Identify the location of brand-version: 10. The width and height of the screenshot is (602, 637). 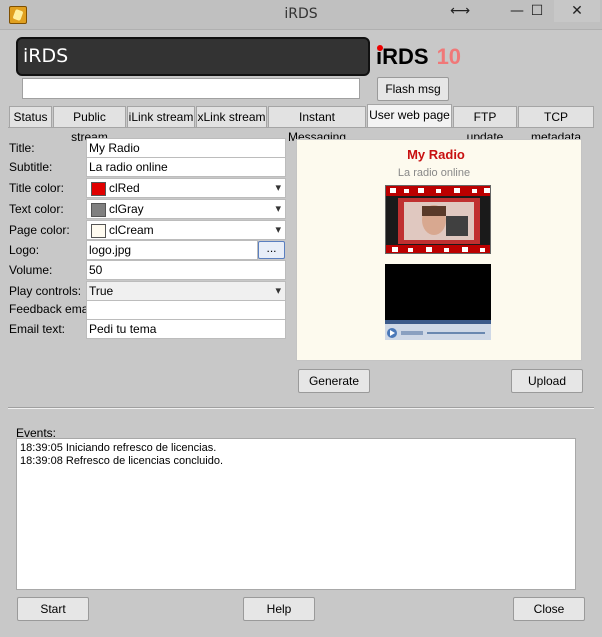
(449, 56).